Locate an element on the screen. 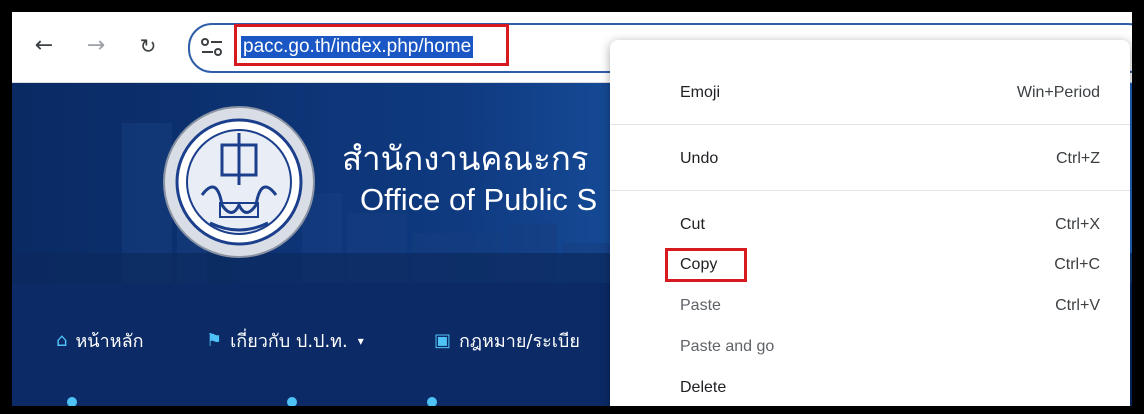 The width and height of the screenshot is (1144, 414). menu-item-shortcut: Win+Period is located at coordinates (1058, 92).